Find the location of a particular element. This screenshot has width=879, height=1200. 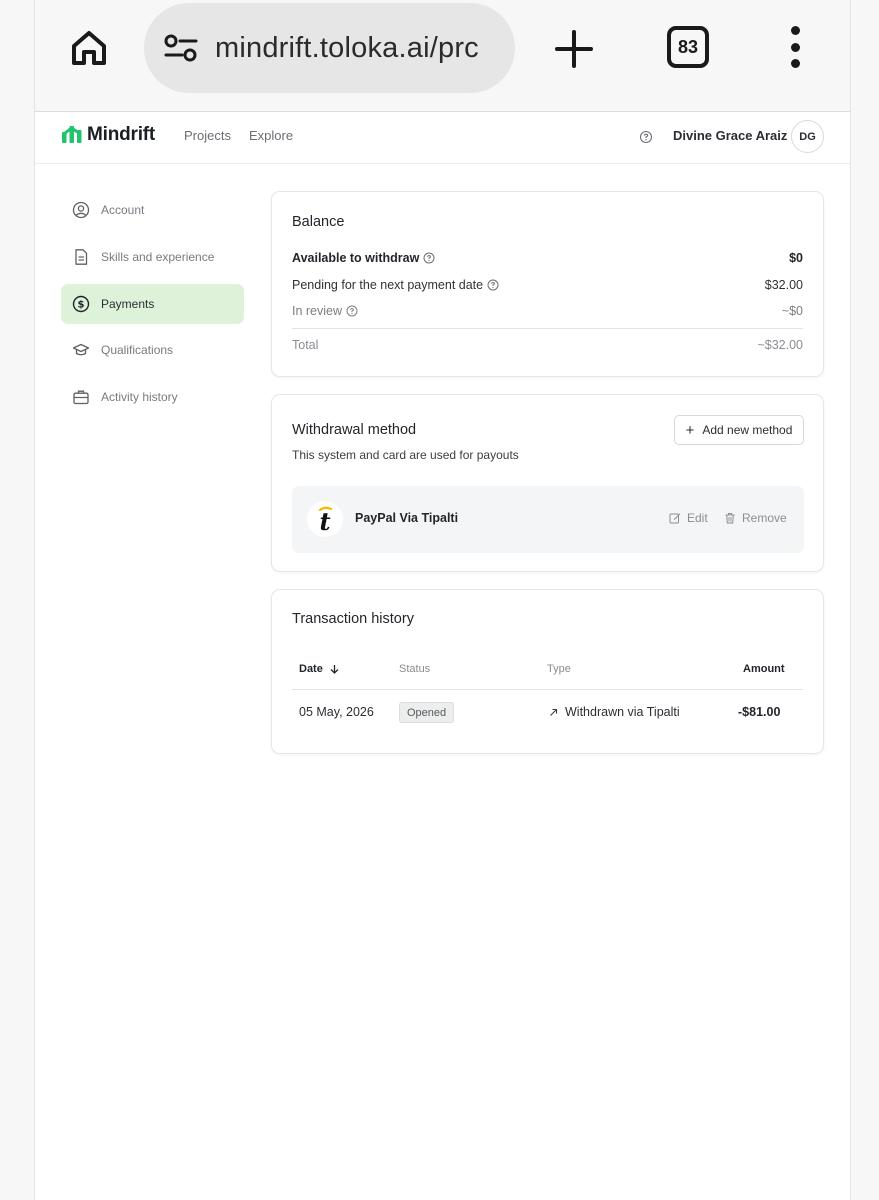

edit-label: Edit is located at coordinates (697, 518).